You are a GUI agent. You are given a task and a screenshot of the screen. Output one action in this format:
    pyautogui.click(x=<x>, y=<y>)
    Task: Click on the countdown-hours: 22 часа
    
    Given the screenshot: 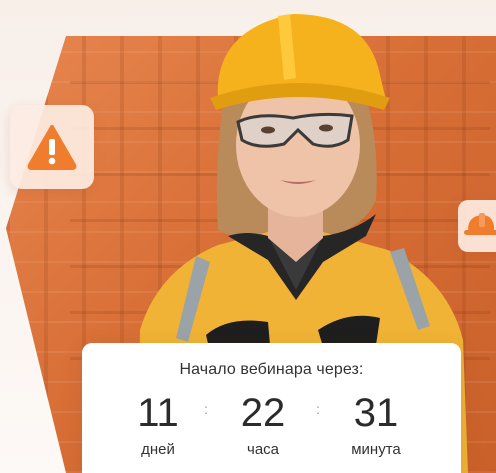 What is the action you would take?
    pyautogui.click(x=263, y=424)
    